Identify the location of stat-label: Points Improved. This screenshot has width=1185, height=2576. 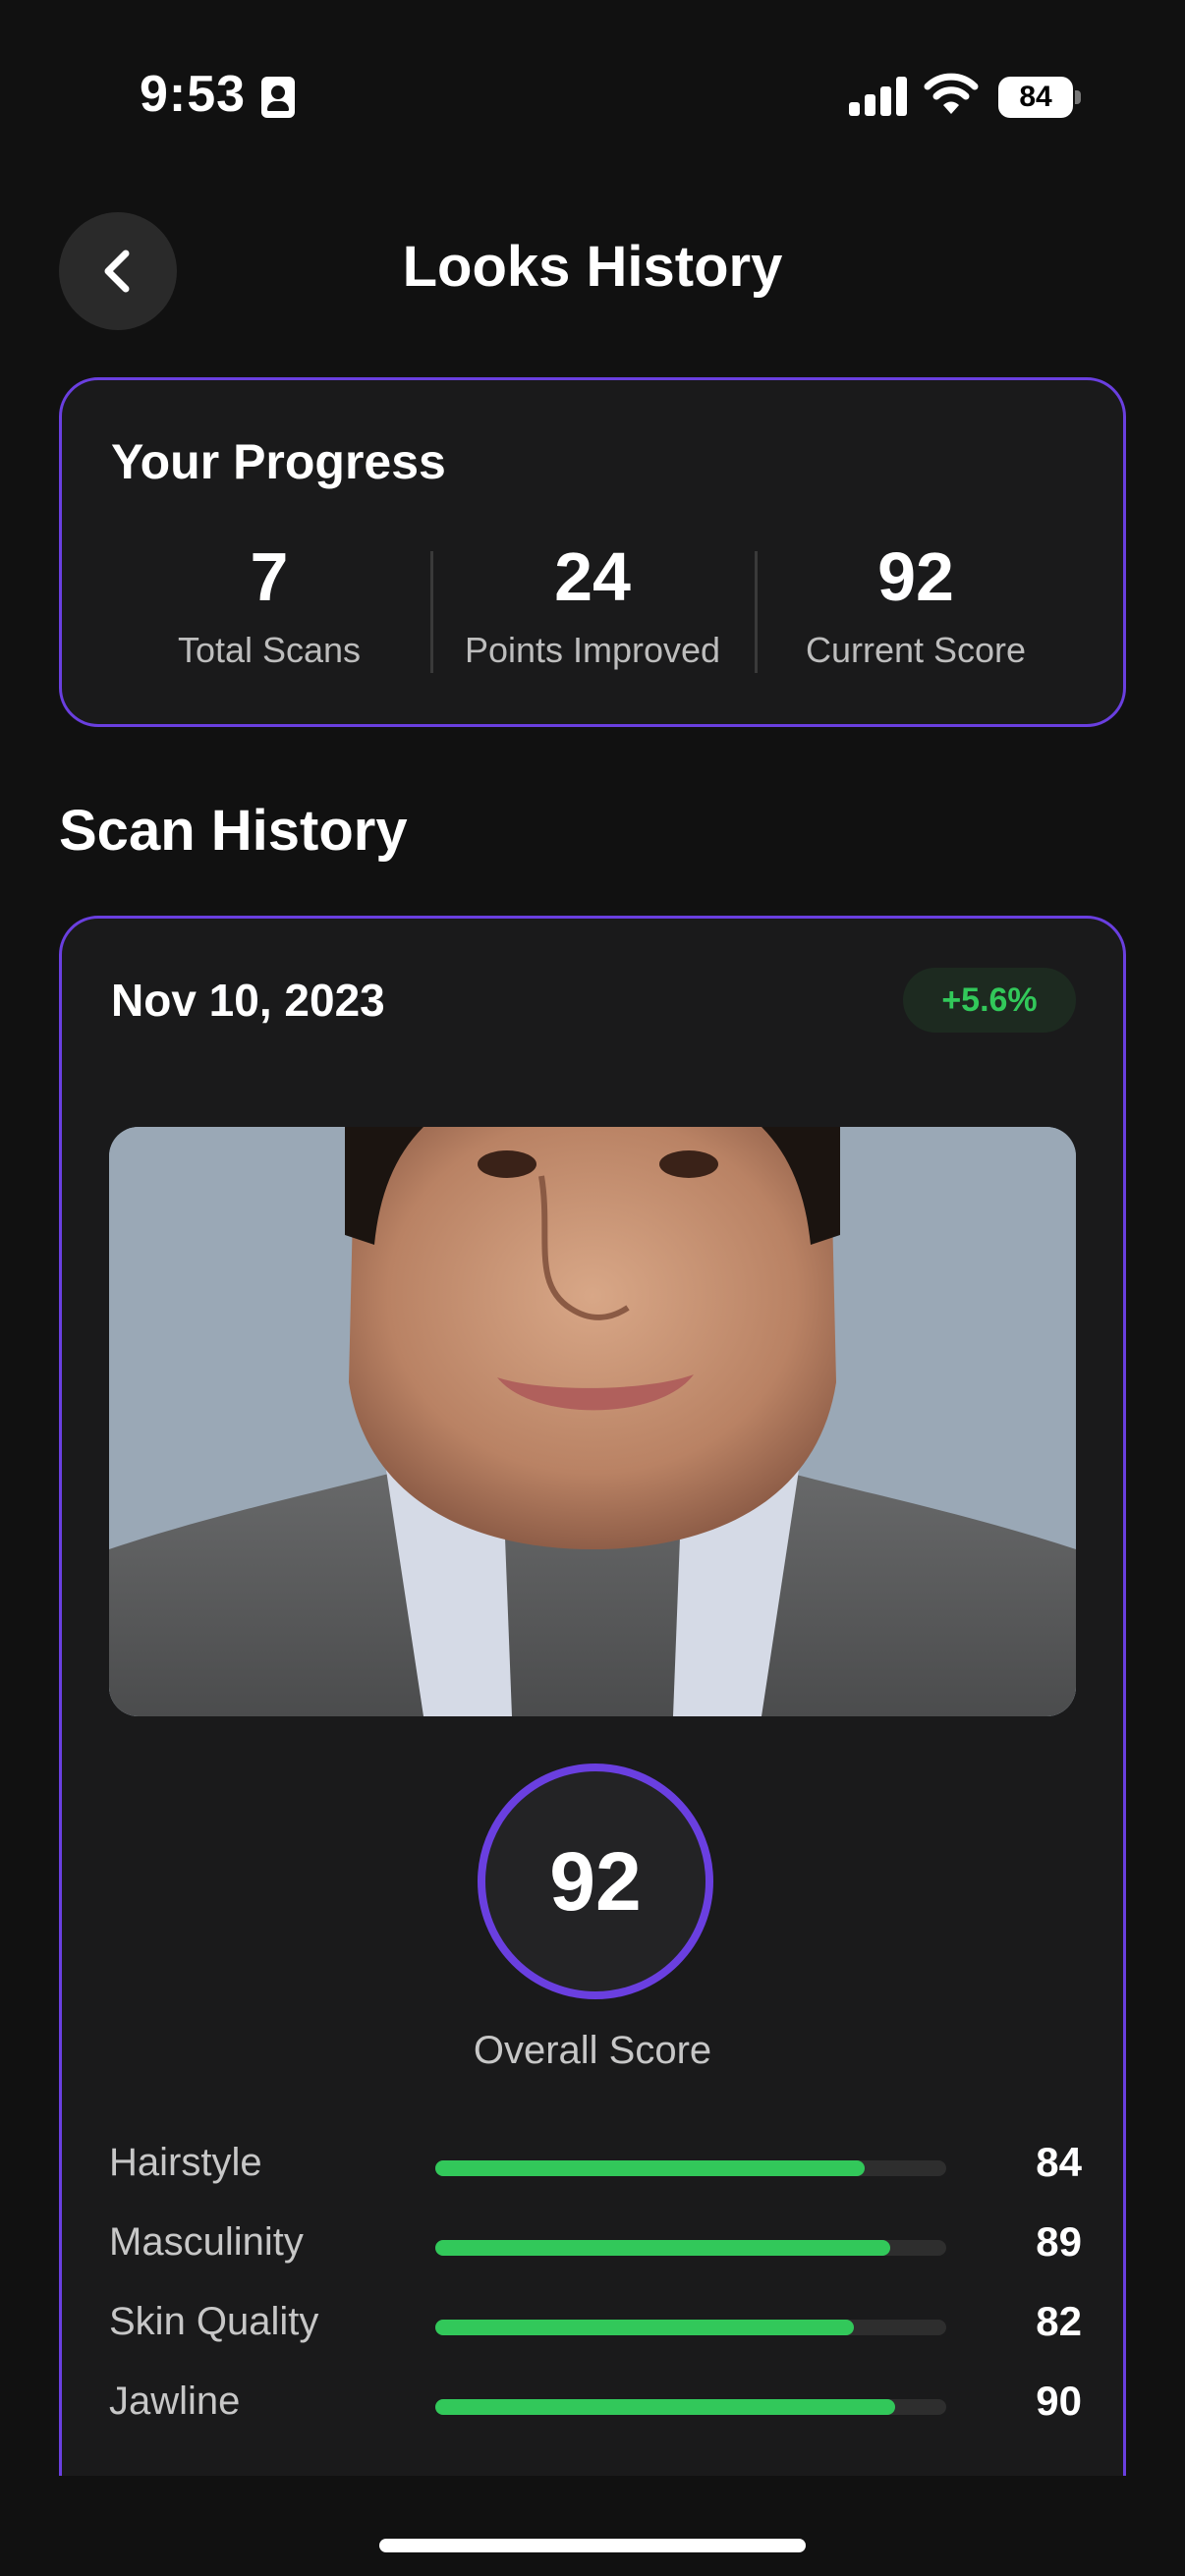
(592, 650).